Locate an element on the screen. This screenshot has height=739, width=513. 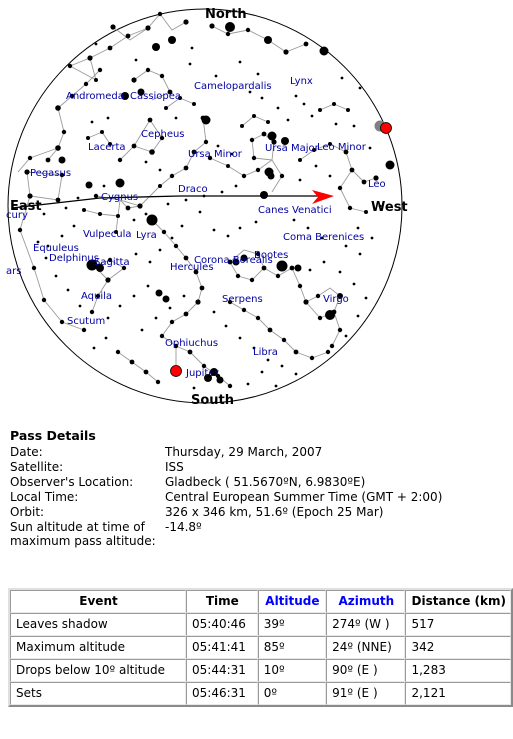
detail-value-sun-altitude: -14.8º is located at coordinates (183, 527).